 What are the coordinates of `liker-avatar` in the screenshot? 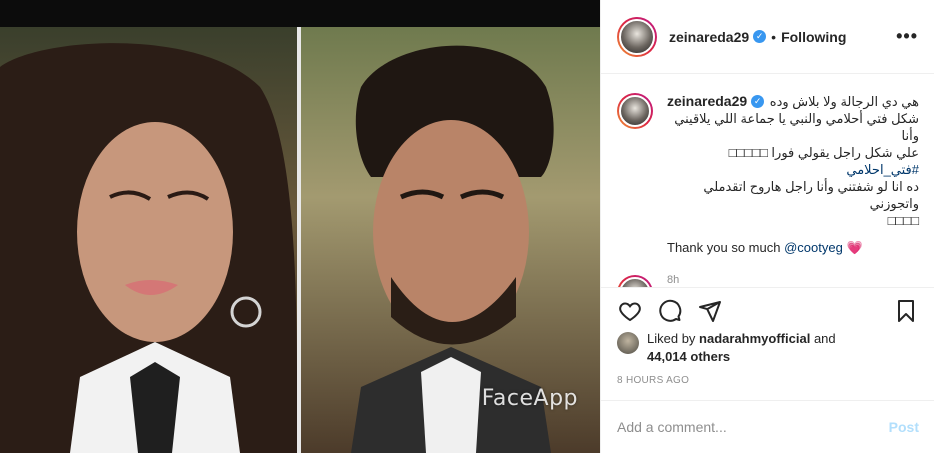 It's located at (628, 343).